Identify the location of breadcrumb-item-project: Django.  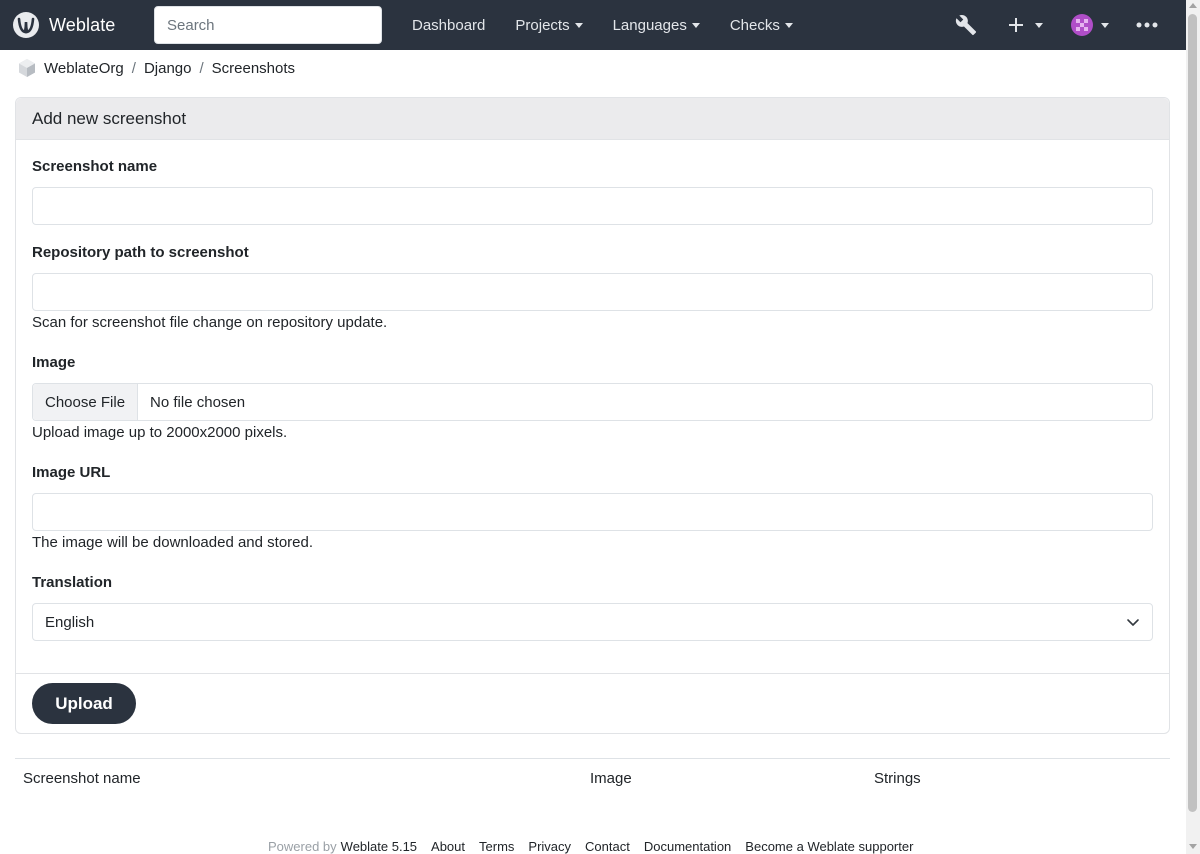
(168, 68).